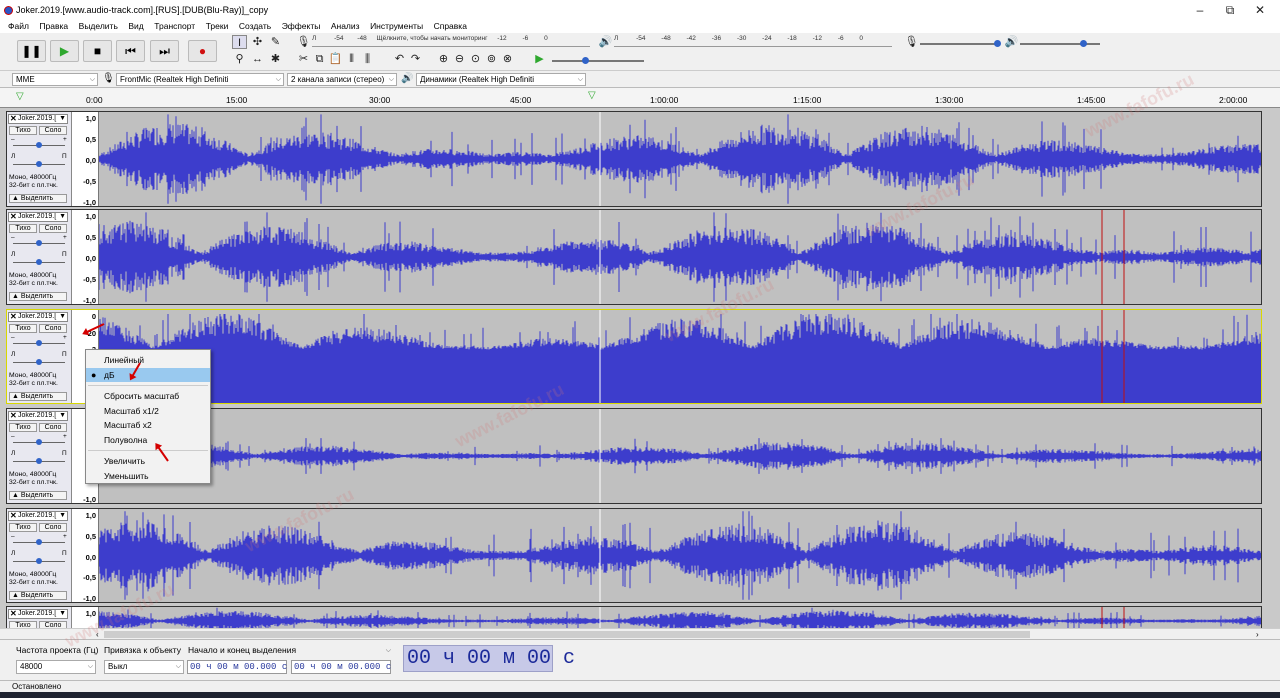 The height and width of the screenshot is (698, 1280). Describe the element at coordinates (367, 59) in the screenshot. I see `silence-icon: ⫼` at that location.